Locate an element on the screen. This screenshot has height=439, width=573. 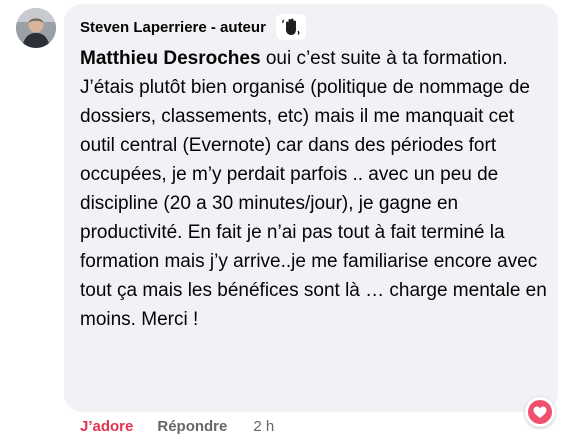
comment-actions: J’adore Répondre 2 h is located at coordinates (177, 426).